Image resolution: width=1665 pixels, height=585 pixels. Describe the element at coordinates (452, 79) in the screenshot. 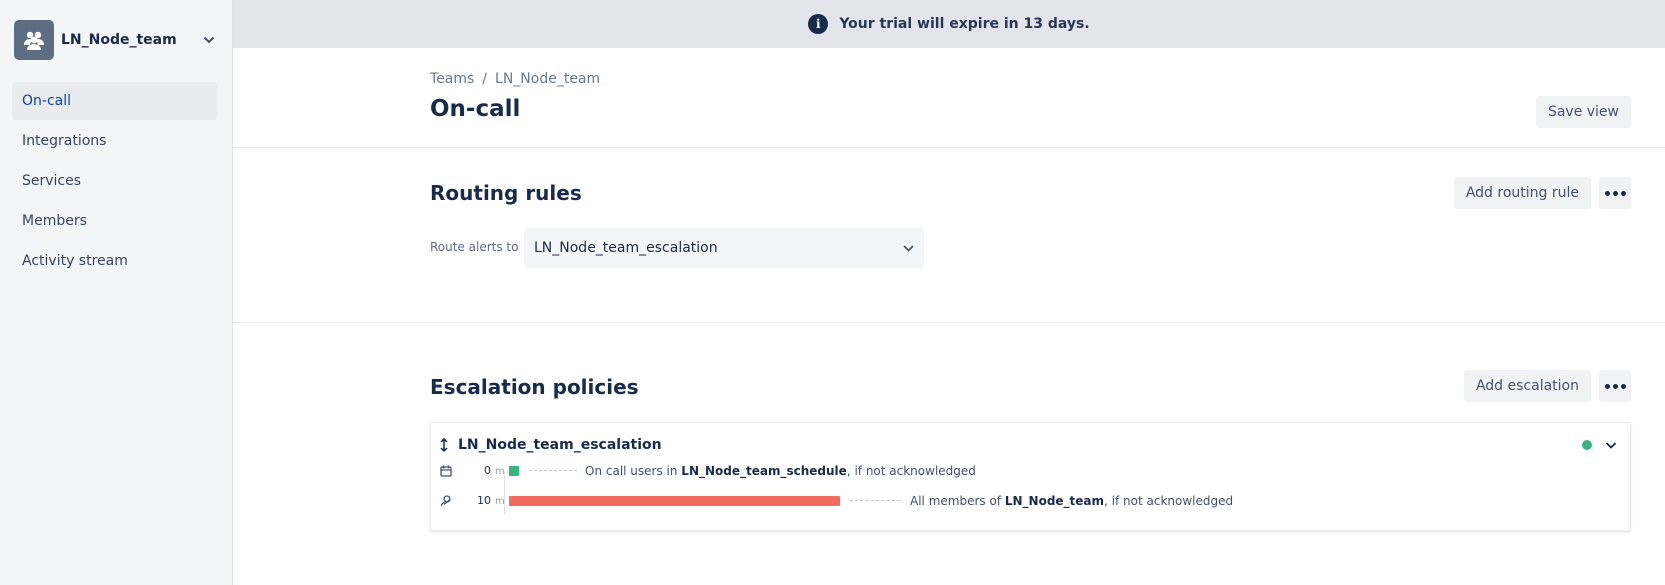

I see `breadcrumb-teams: Teams` at that location.